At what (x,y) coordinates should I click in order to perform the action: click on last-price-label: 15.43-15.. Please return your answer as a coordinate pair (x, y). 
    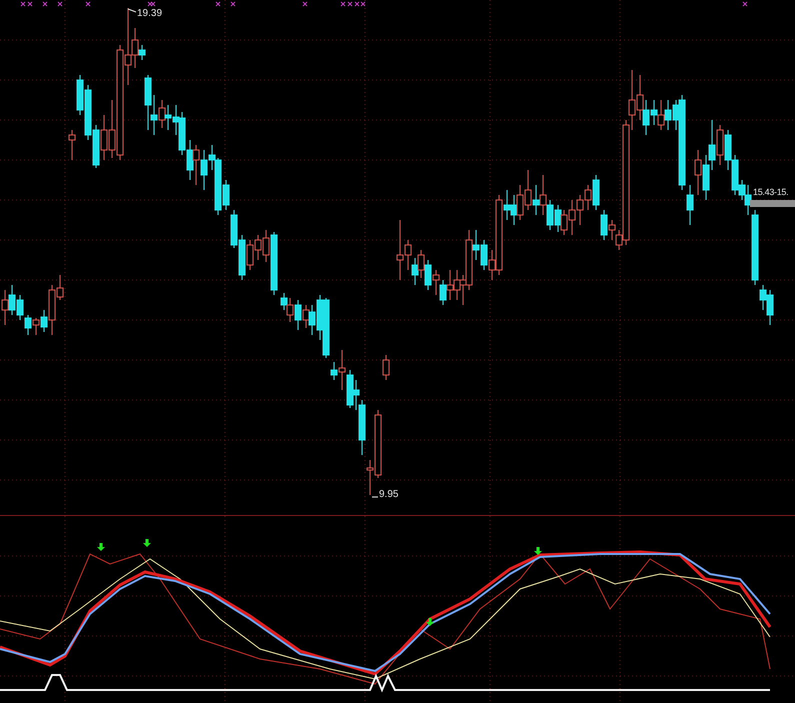
    Looking at the image, I should click on (770, 192).